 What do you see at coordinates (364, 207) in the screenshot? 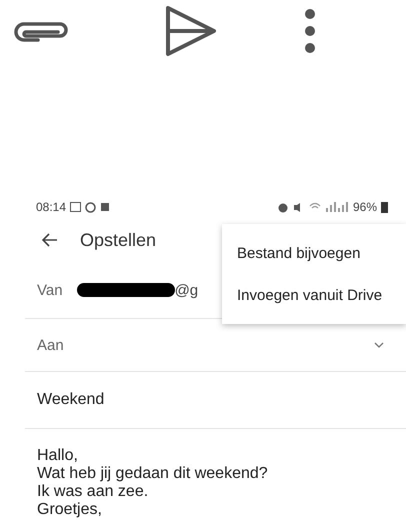
I see `battery-percentage: 96%` at bounding box center [364, 207].